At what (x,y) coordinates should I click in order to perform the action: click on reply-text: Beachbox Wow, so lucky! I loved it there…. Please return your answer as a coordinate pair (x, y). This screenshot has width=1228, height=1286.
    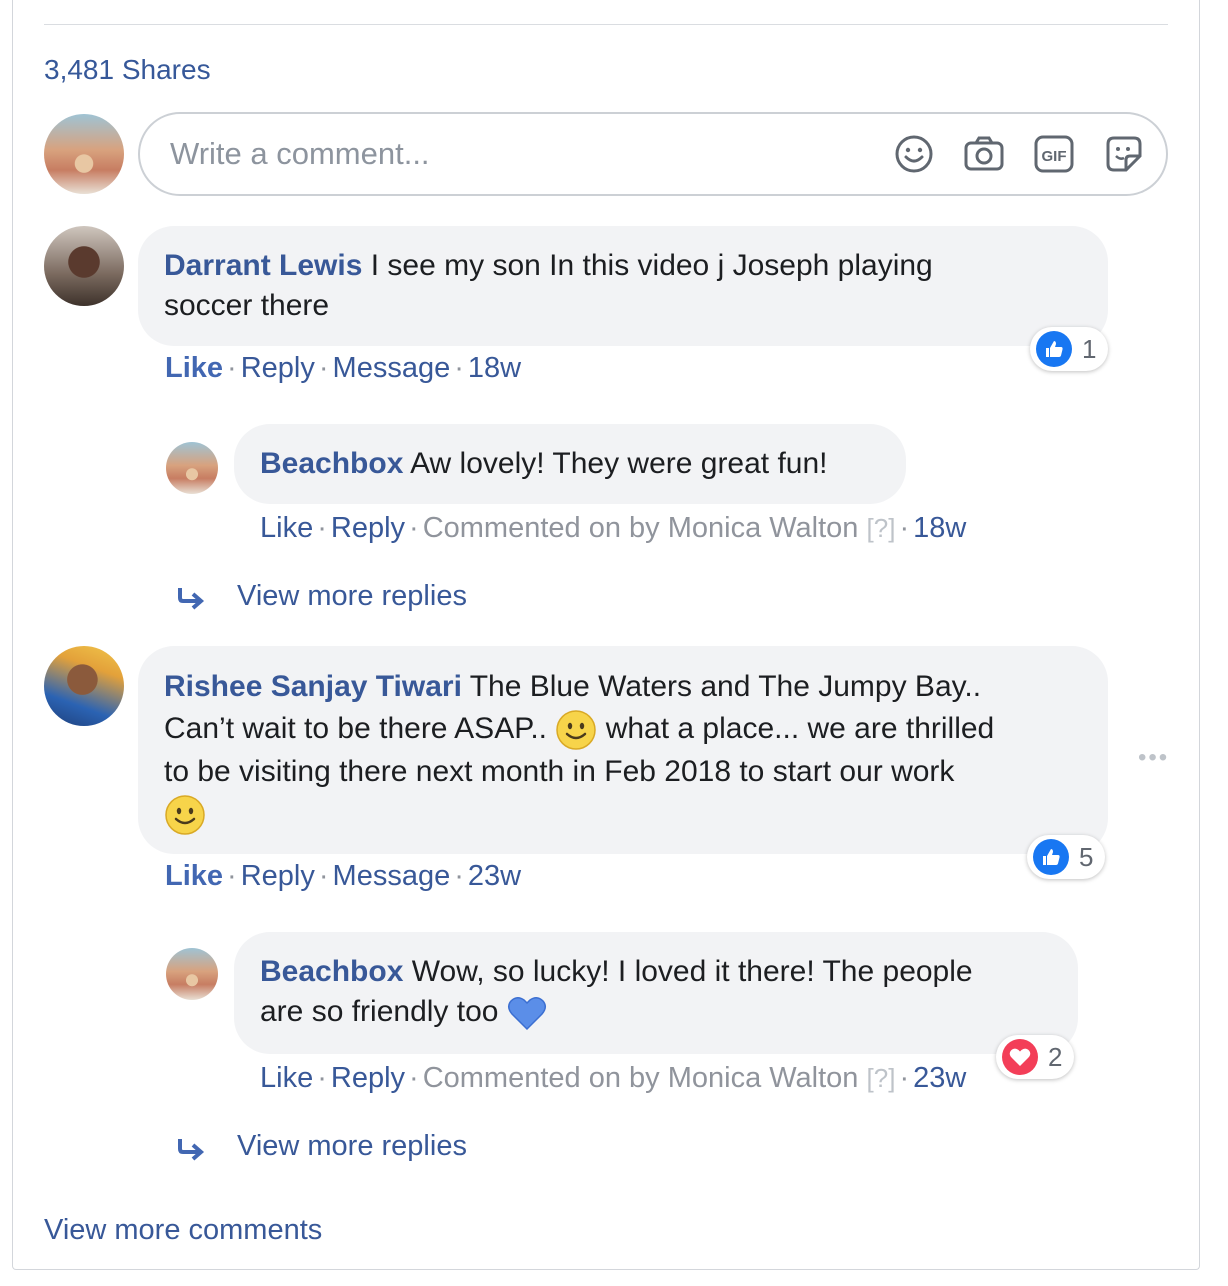
    Looking at the image, I should click on (656, 992).